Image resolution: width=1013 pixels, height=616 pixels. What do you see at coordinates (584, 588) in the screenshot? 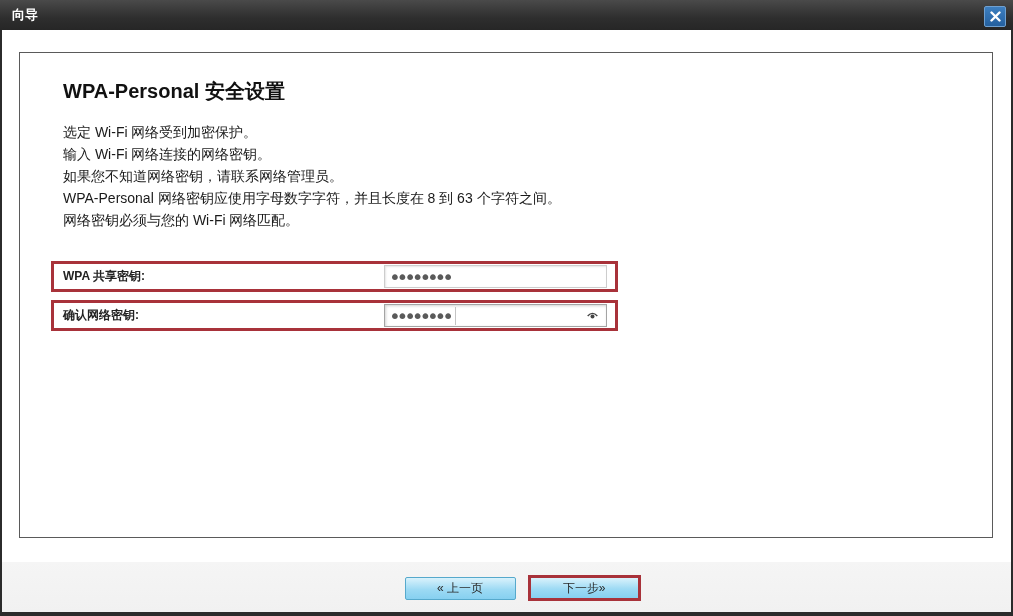
I see `nav-button: 下一步»` at bounding box center [584, 588].